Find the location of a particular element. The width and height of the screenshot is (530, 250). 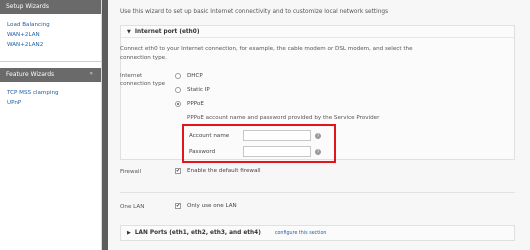

caret-right-icon: ▶ is located at coordinates (129, 233).